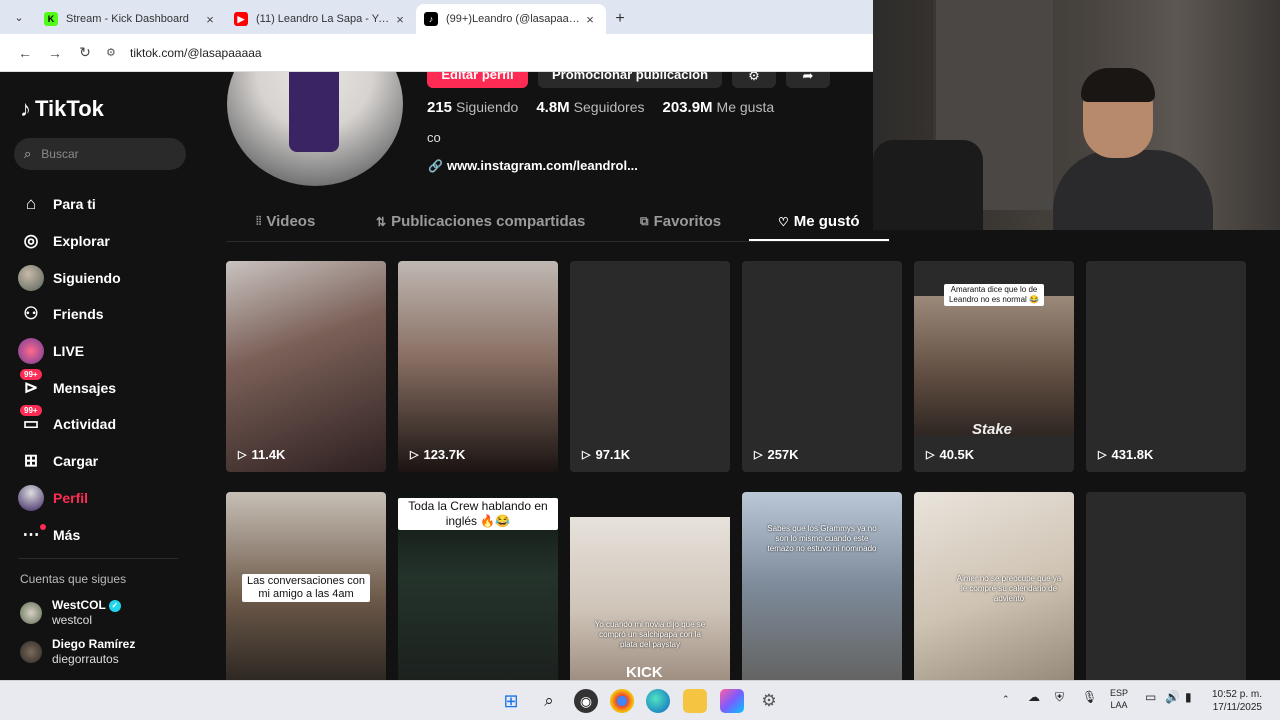 Image resolution: width=1280 pixels, height=720 pixels. Describe the element at coordinates (819, 221) in the screenshot. I see `tab-liked: ♡ Me gustó` at that location.